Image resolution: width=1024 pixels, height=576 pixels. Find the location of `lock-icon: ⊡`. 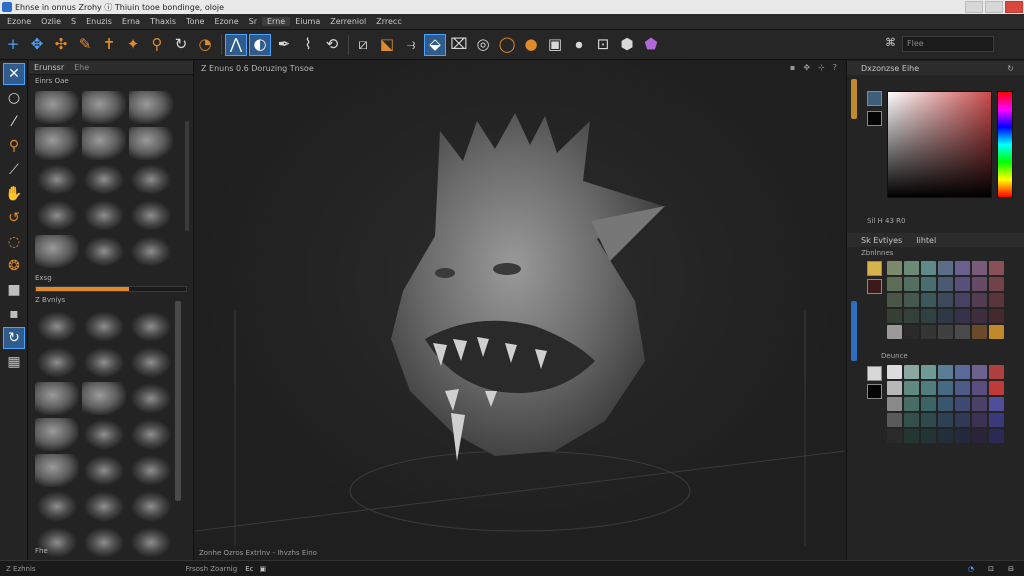

lock-icon: ⊡ is located at coordinates (603, 45).